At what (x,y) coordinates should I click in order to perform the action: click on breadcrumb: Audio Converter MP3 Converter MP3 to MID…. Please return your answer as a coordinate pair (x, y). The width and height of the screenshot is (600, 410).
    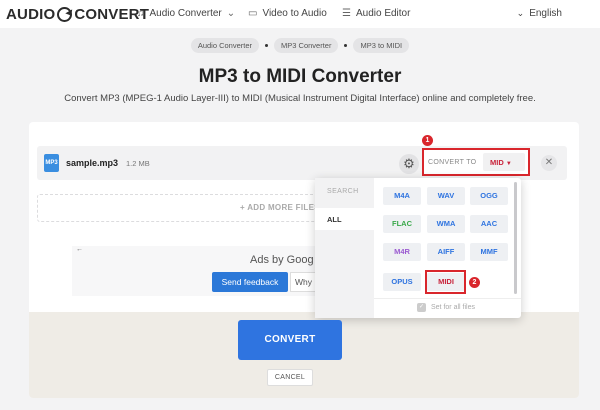
    Looking at the image, I should click on (300, 45).